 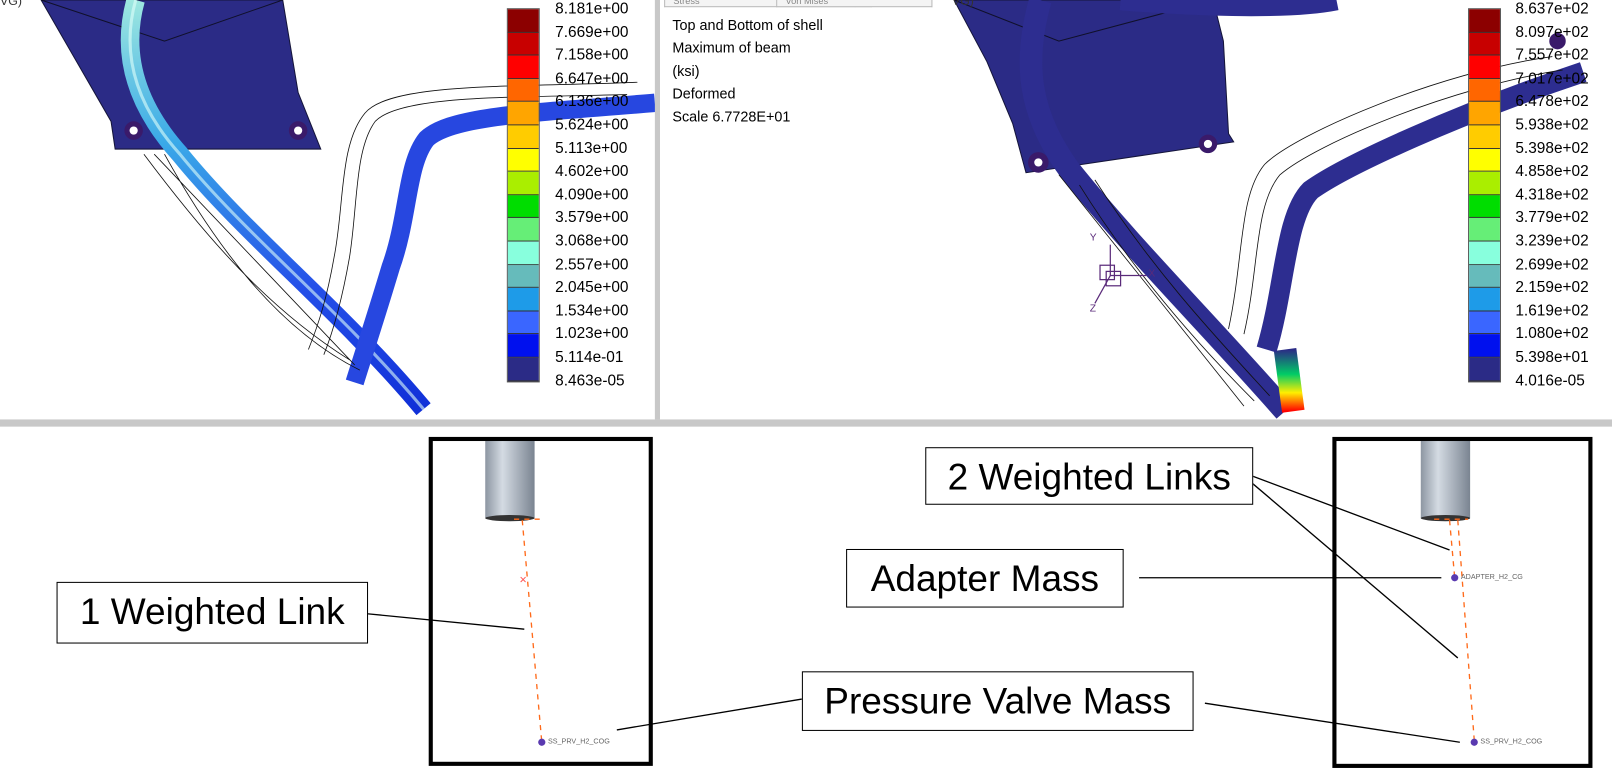 I want to click on legend-value: 6.136e+00, so click(x=592, y=101).